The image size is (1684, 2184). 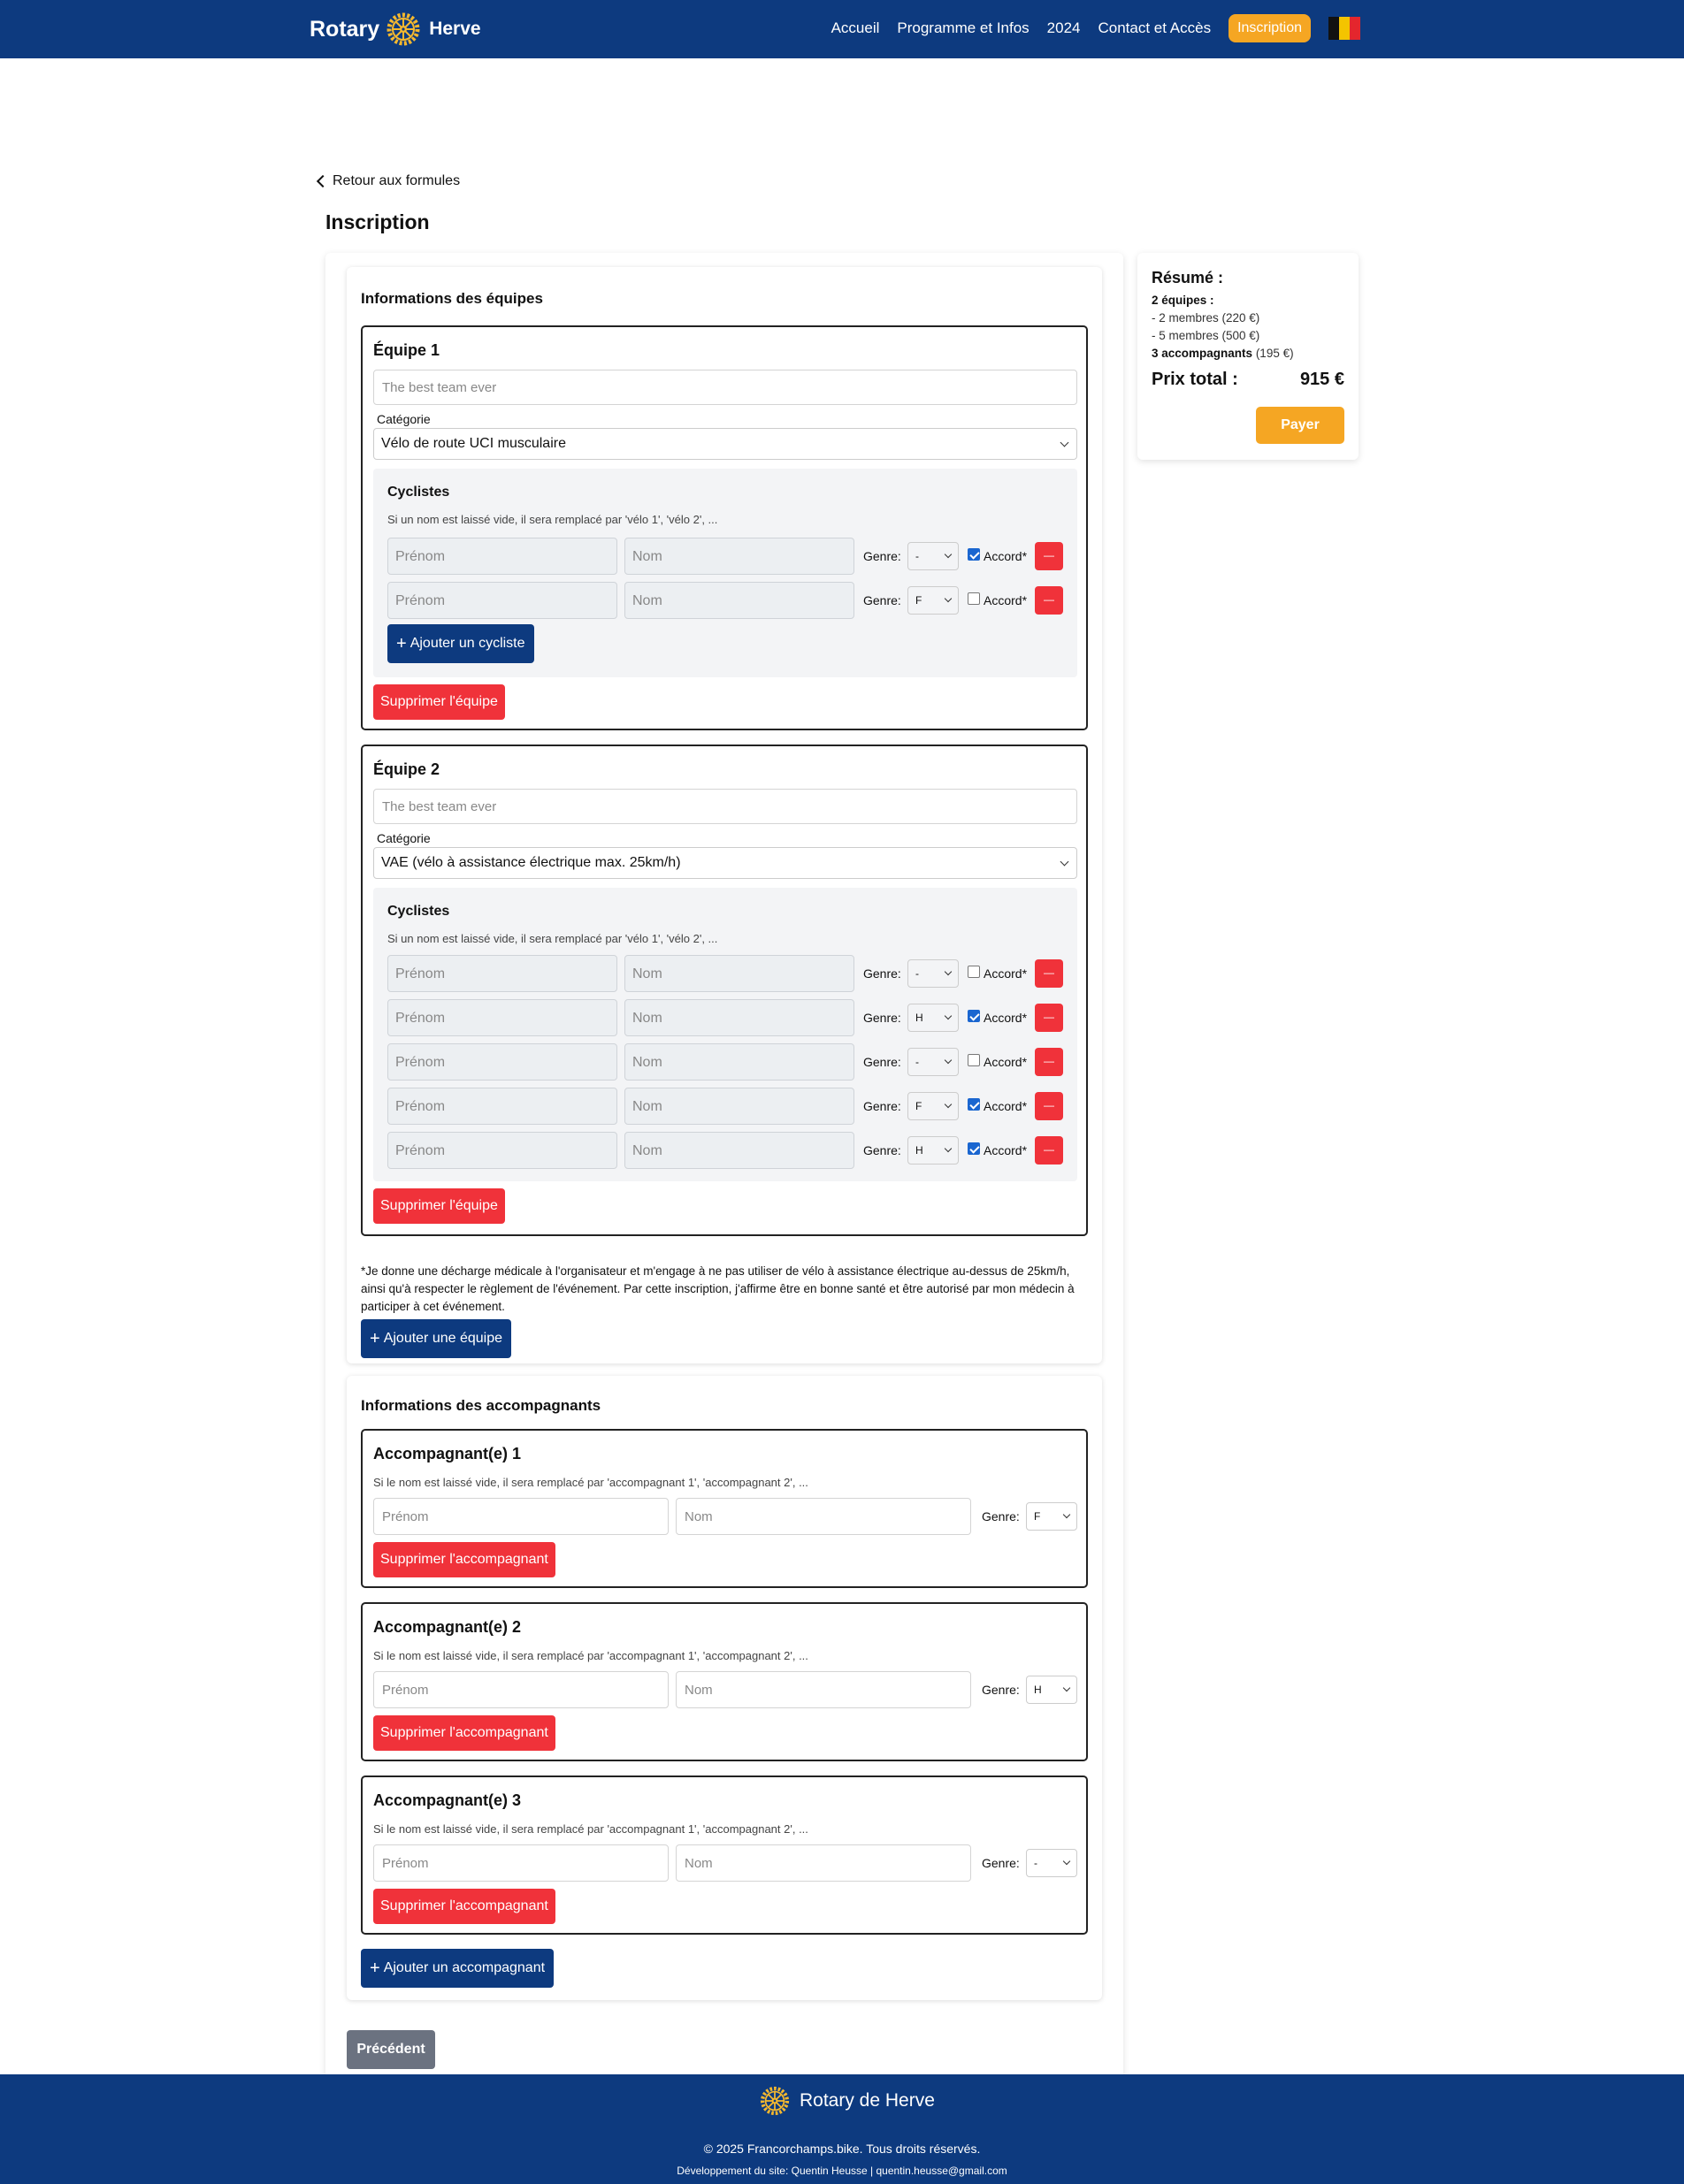 I want to click on nav-inscription-button: Inscription, so click(x=1270, y=28).